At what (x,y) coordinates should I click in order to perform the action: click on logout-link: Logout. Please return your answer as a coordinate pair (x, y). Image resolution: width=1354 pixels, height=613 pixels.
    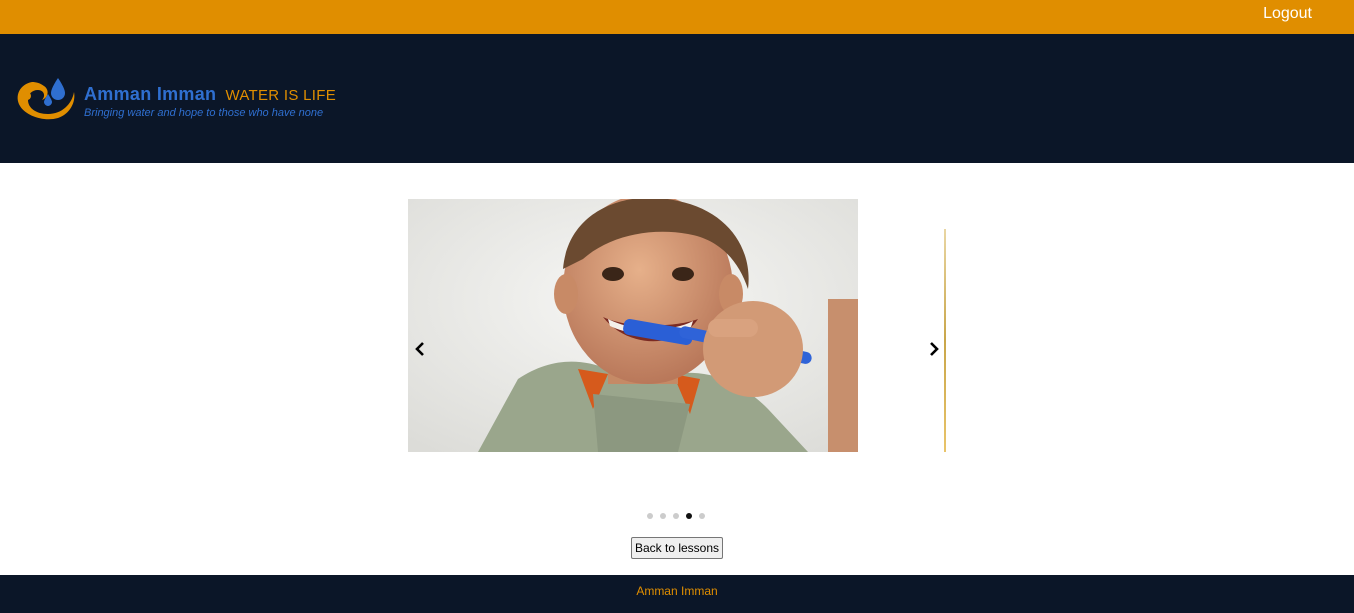
    Looking at the image, I should click on (1287, 14).